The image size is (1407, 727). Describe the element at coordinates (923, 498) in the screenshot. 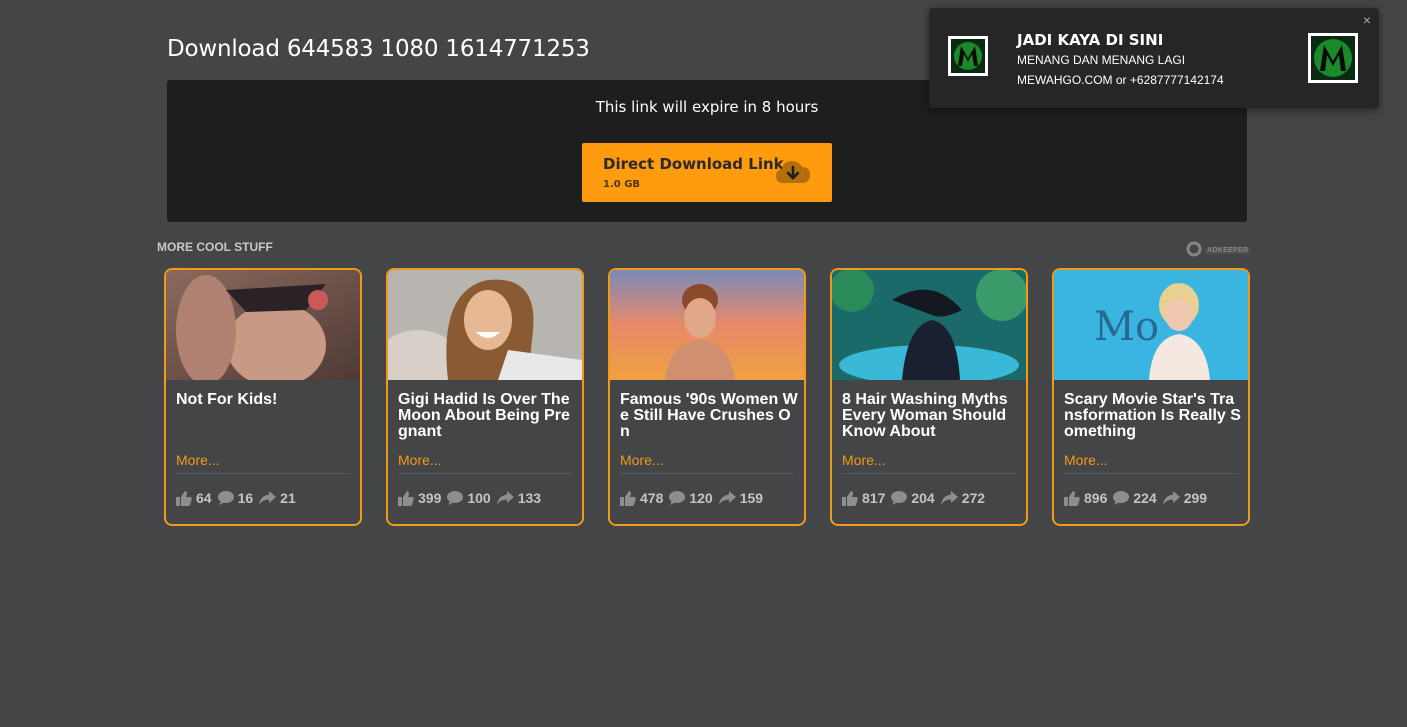

I see `comments-count: 204` at that location.